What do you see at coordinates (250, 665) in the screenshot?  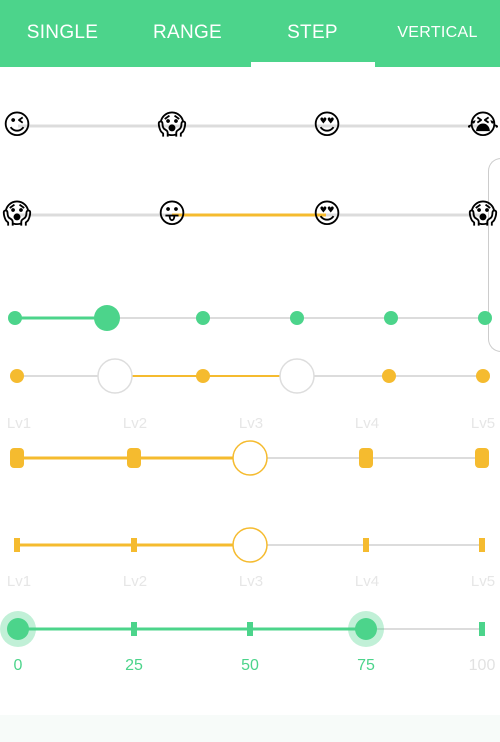 I see `value-label: 50` at bounding box center [250, 665].